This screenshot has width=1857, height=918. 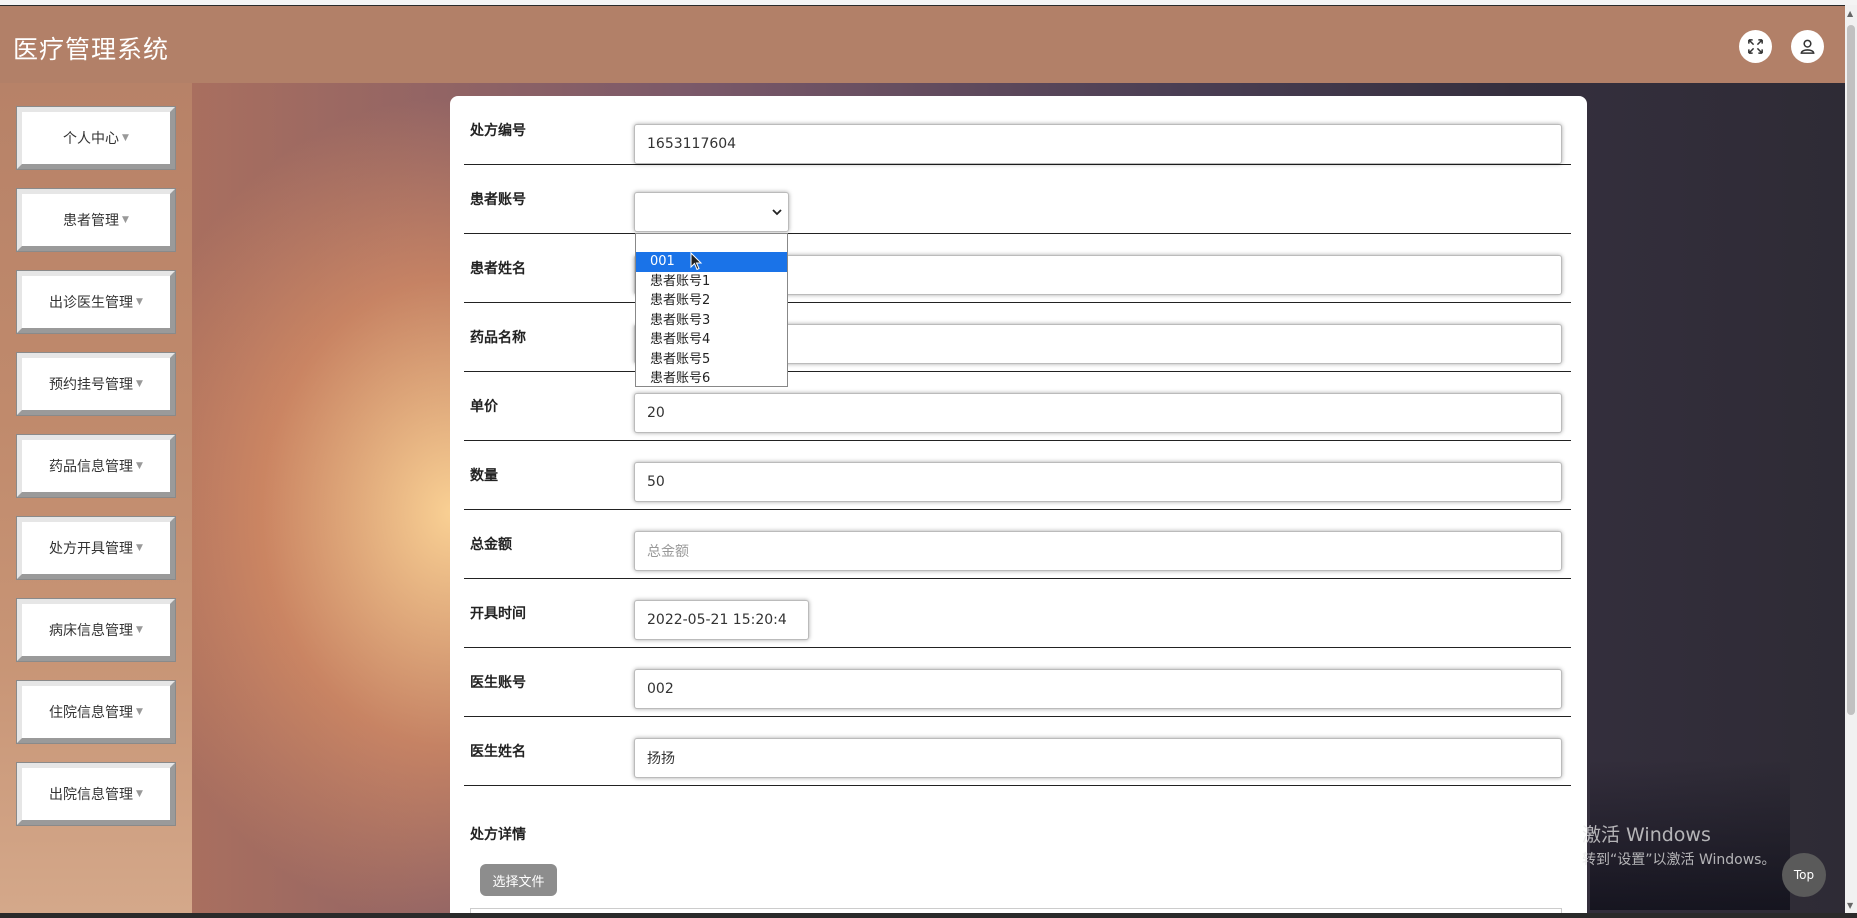 I want to click on scroll-down-arrow-icon: ▼, so click(x=1850, y=905).